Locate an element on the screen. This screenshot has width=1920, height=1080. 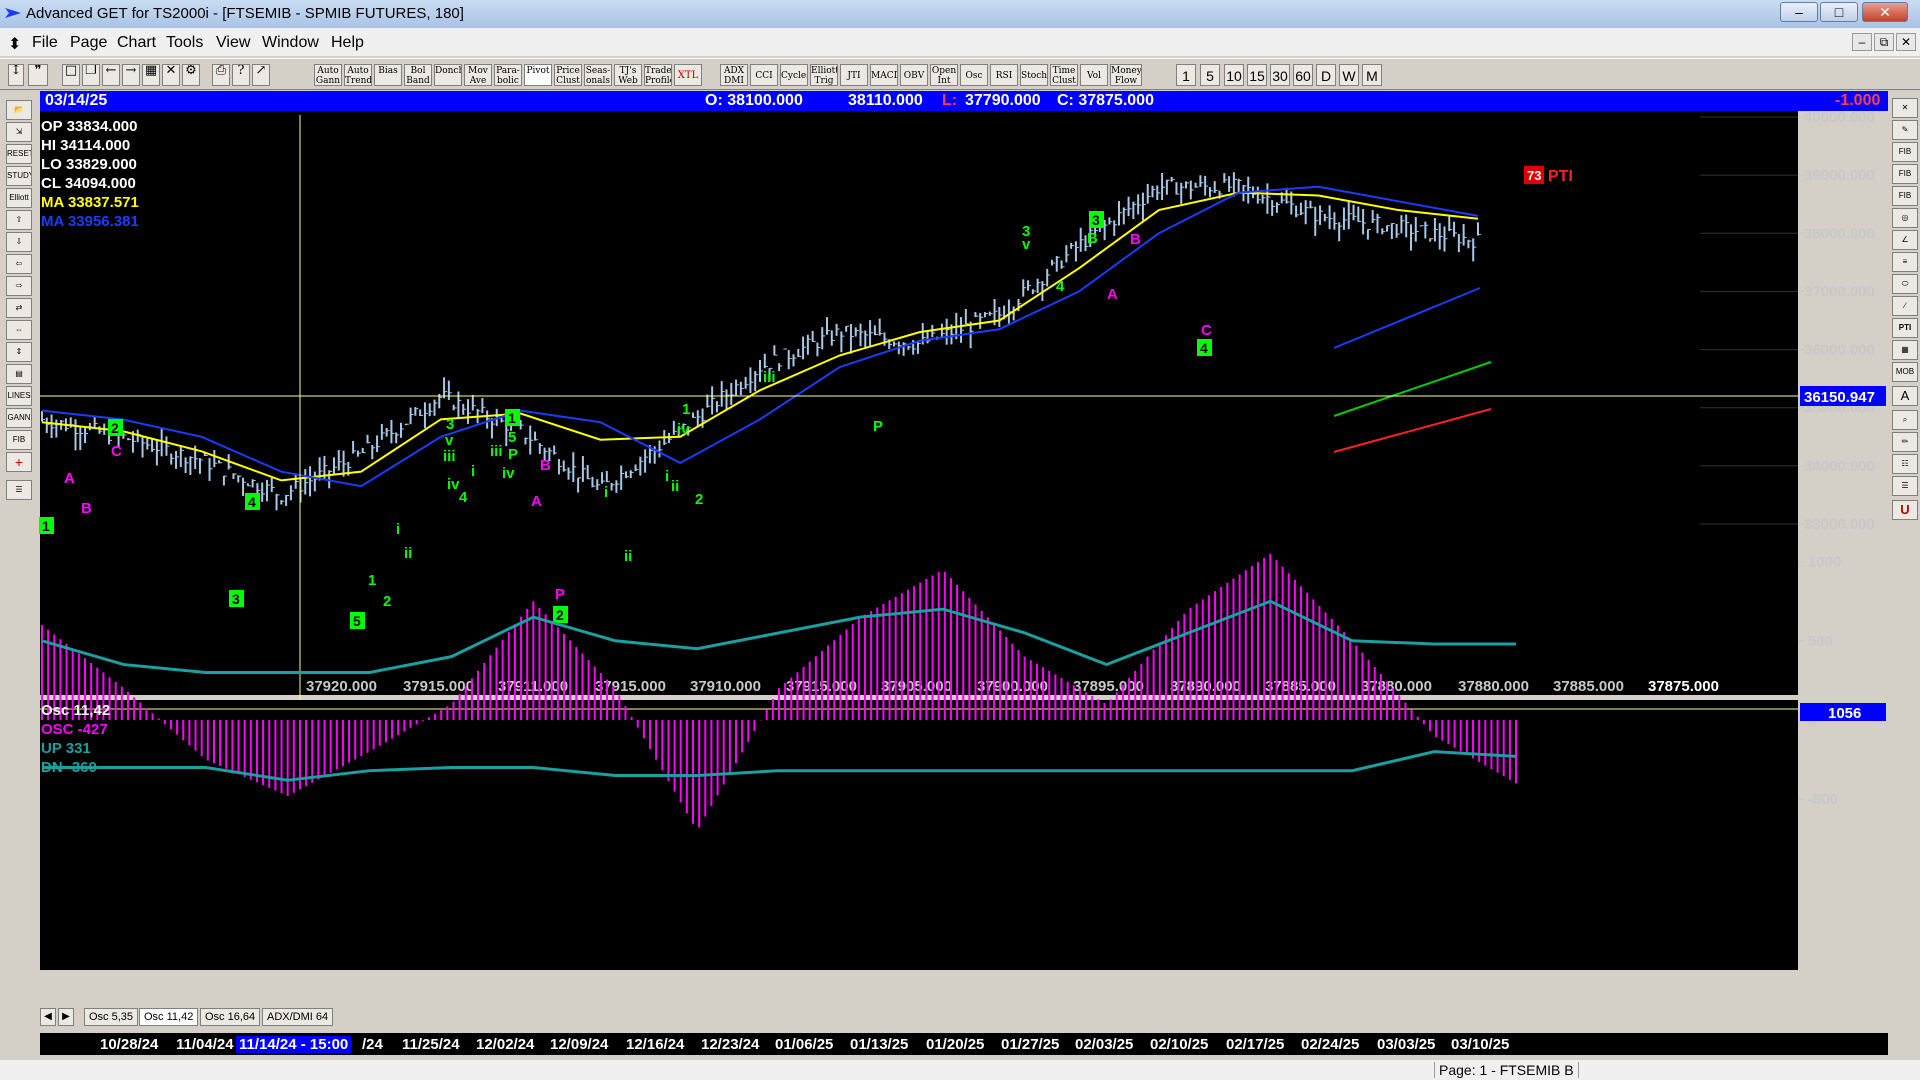
tab-scroll-left-icon: ◀ is located at coordinates (48, 1017).